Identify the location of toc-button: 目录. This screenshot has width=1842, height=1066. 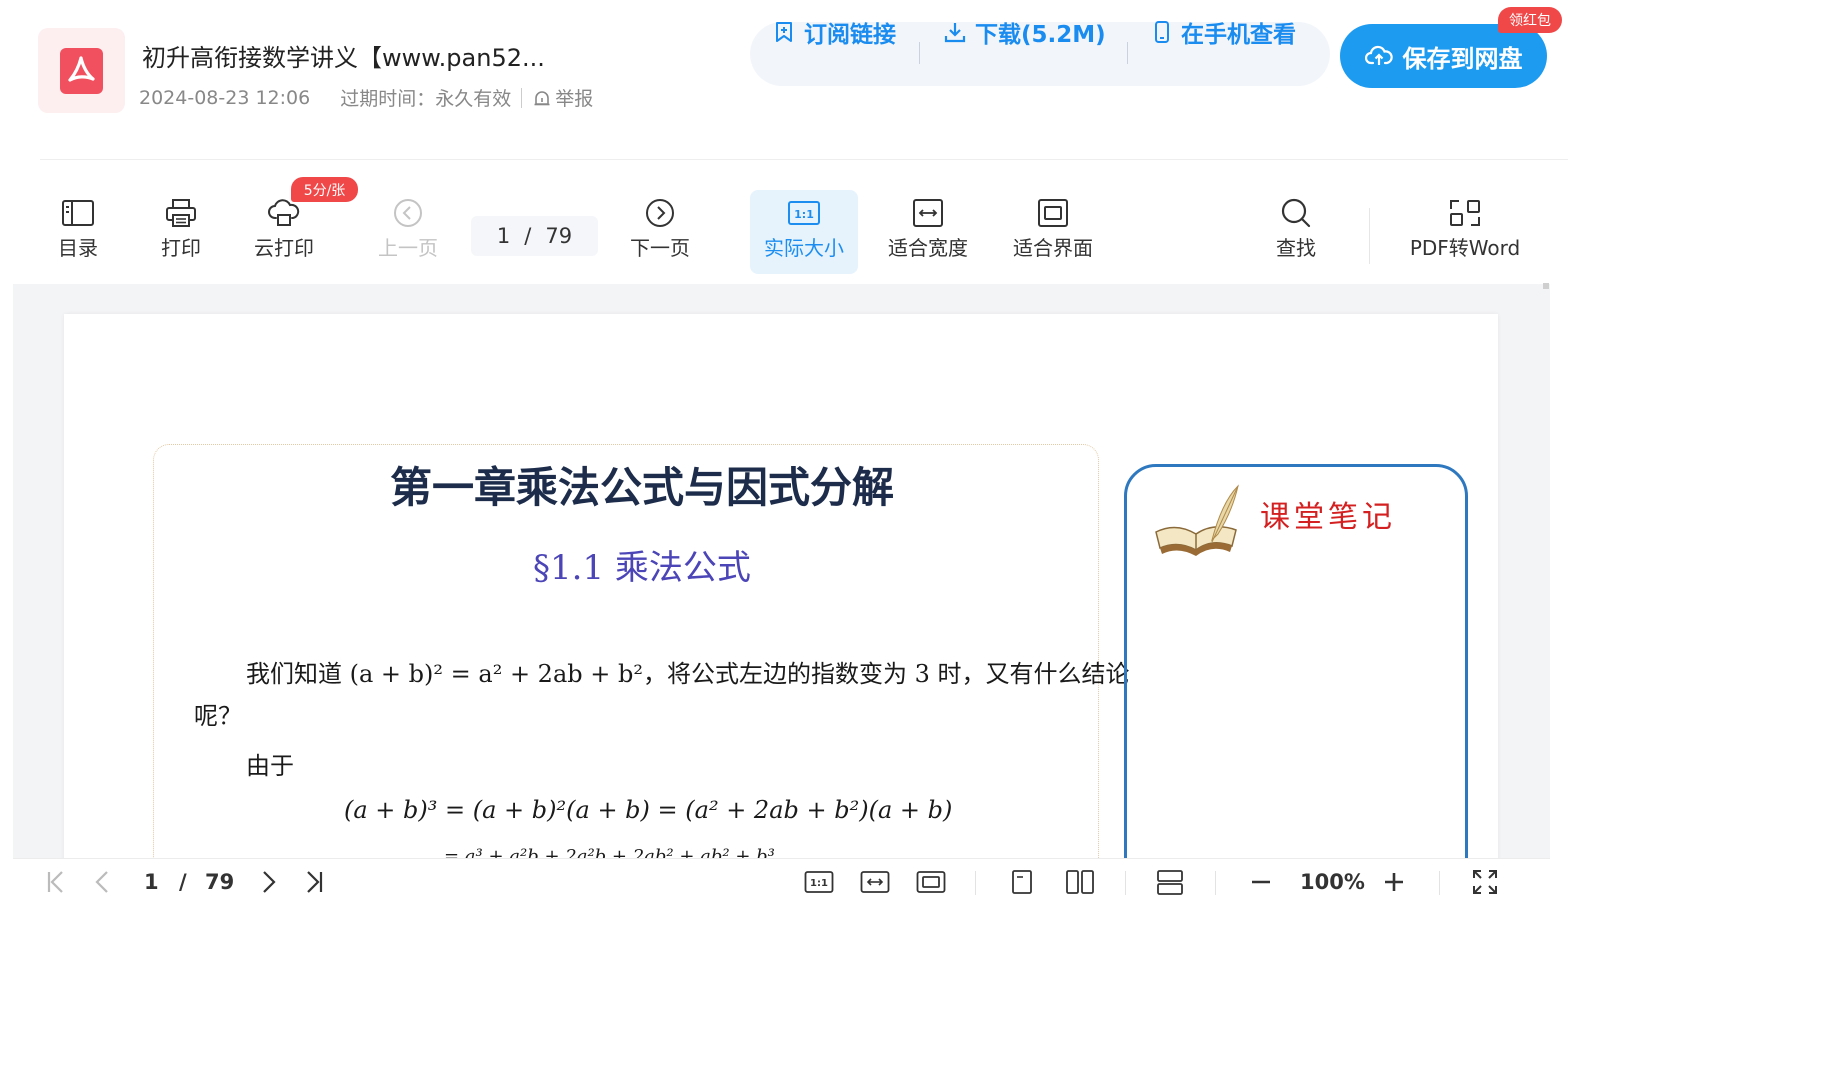
(78, 232).